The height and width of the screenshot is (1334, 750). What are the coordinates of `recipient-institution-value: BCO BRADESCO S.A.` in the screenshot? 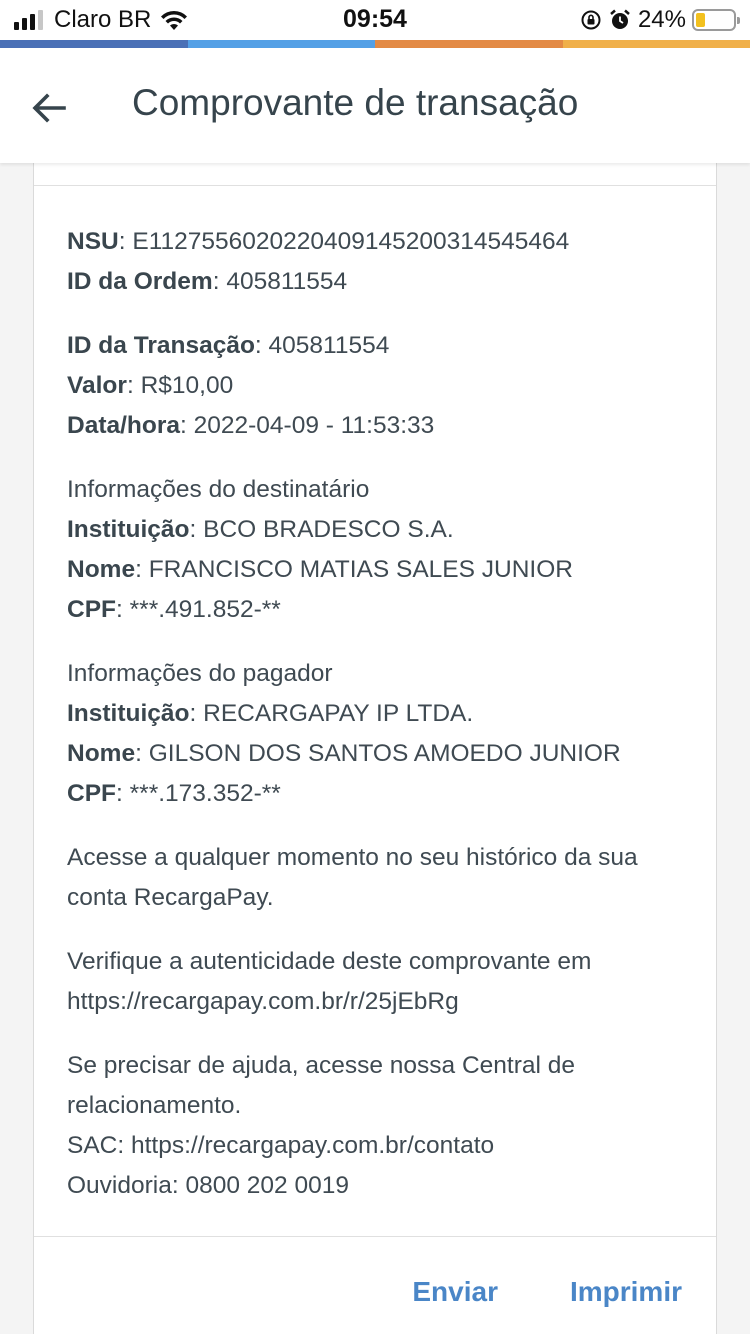 It's located at (328, 529).